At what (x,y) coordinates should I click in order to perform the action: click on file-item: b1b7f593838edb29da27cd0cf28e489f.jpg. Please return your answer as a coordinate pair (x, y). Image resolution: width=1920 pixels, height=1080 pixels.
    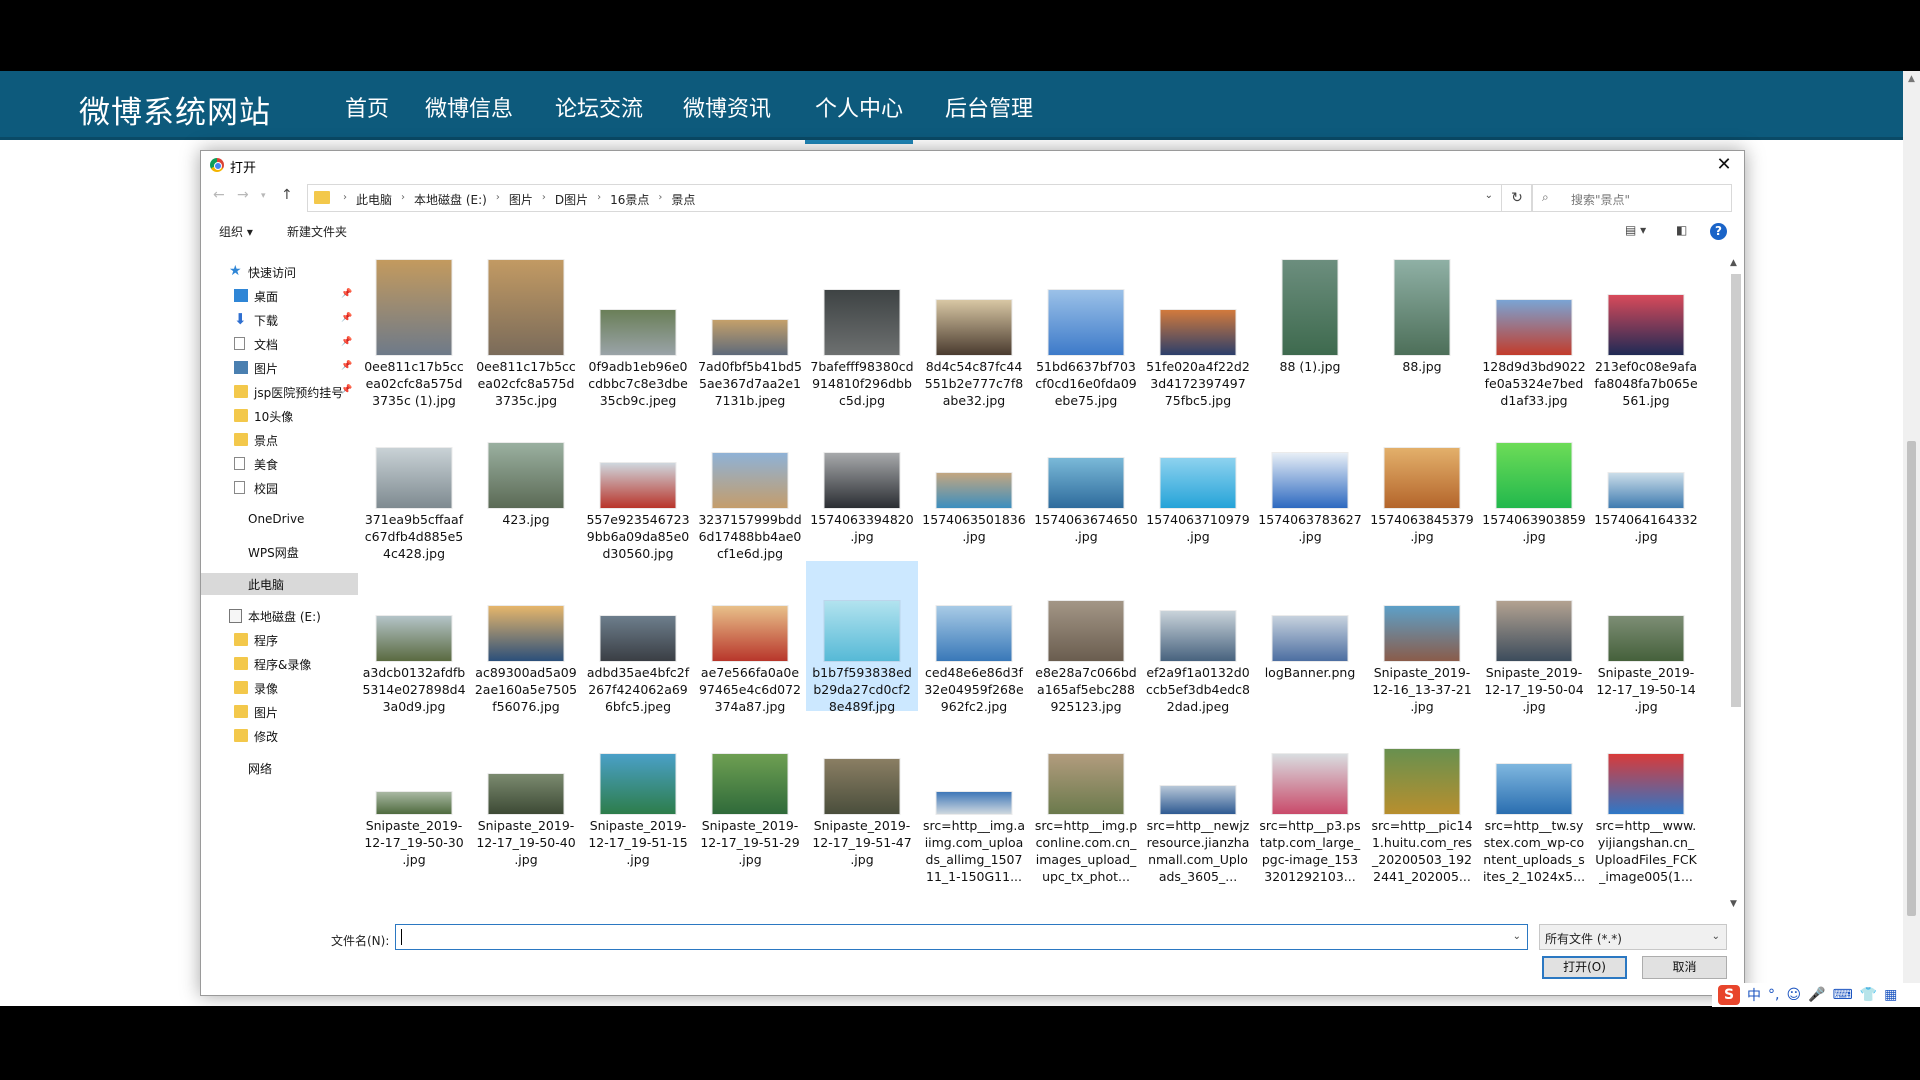
    Looking at the image, I should click on (862, 637).